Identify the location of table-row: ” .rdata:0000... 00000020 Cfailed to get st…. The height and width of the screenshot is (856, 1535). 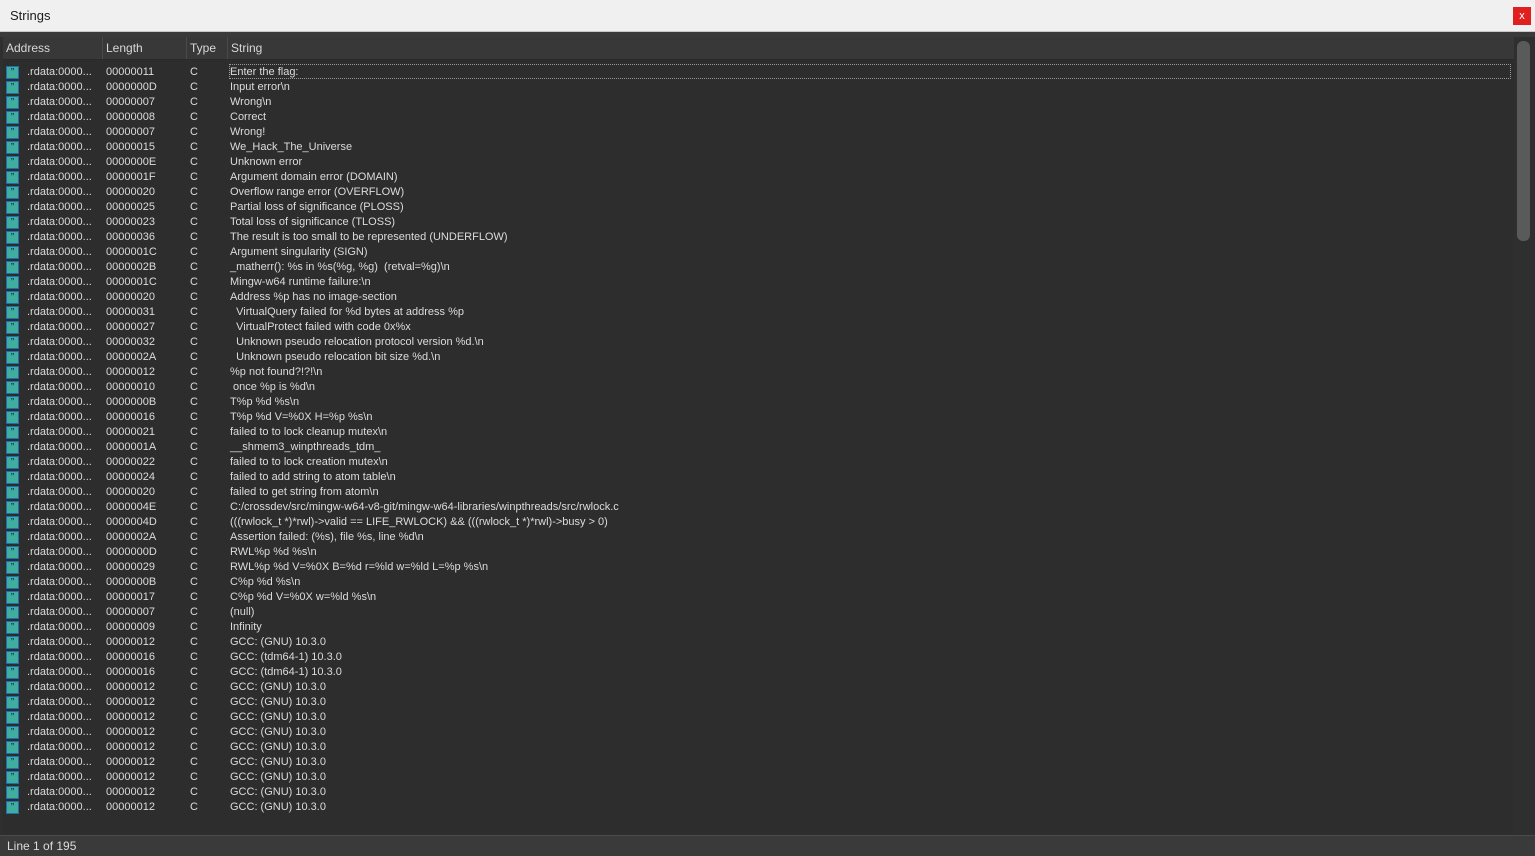
(758, 492).